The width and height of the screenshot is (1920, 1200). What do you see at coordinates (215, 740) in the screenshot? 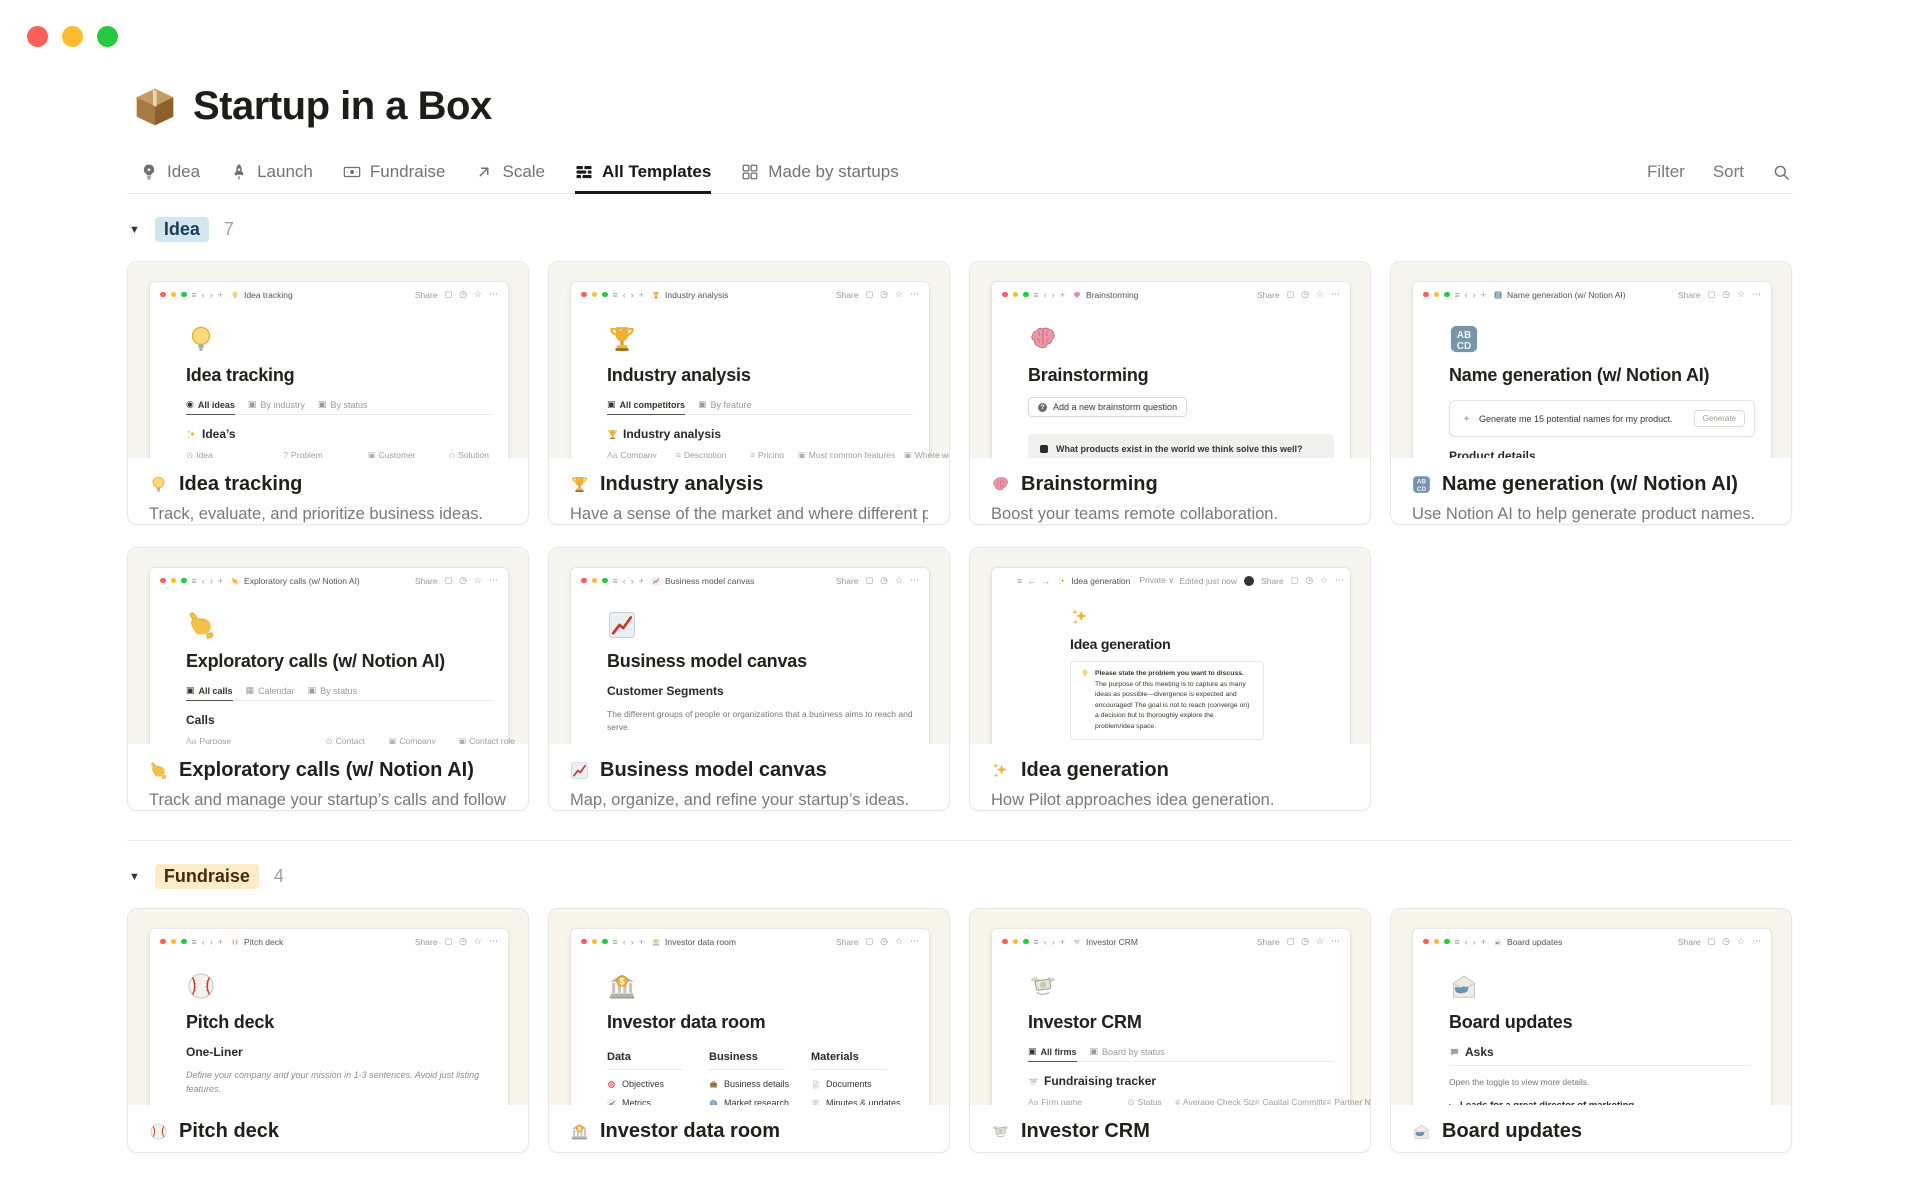
I see `mini-table-header-label: Purpose` at bounding box center [215, 740].